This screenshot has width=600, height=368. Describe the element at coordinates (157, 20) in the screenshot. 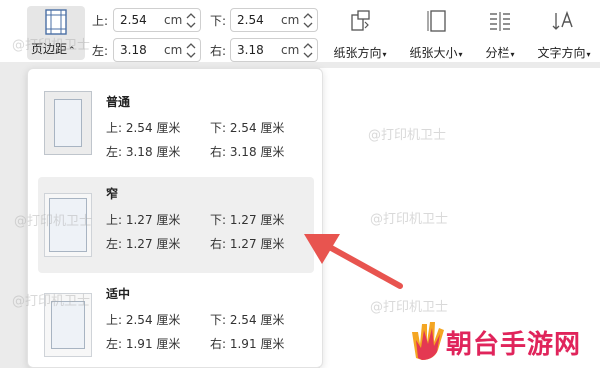

I see `top-margin-input: 2.54 cm` at that location.